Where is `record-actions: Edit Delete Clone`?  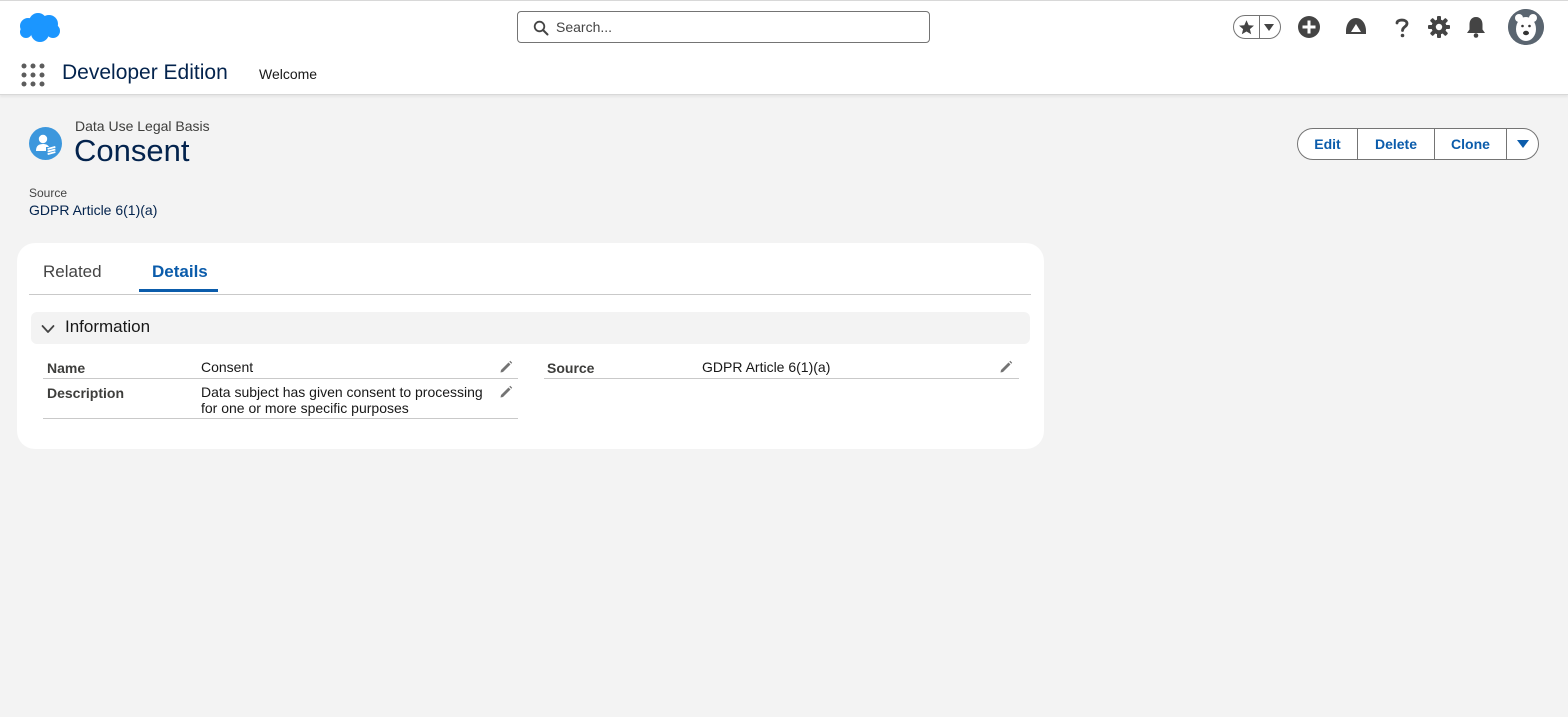
record-actions: Edit Delete Clone is located at coordinates (1418, 144).